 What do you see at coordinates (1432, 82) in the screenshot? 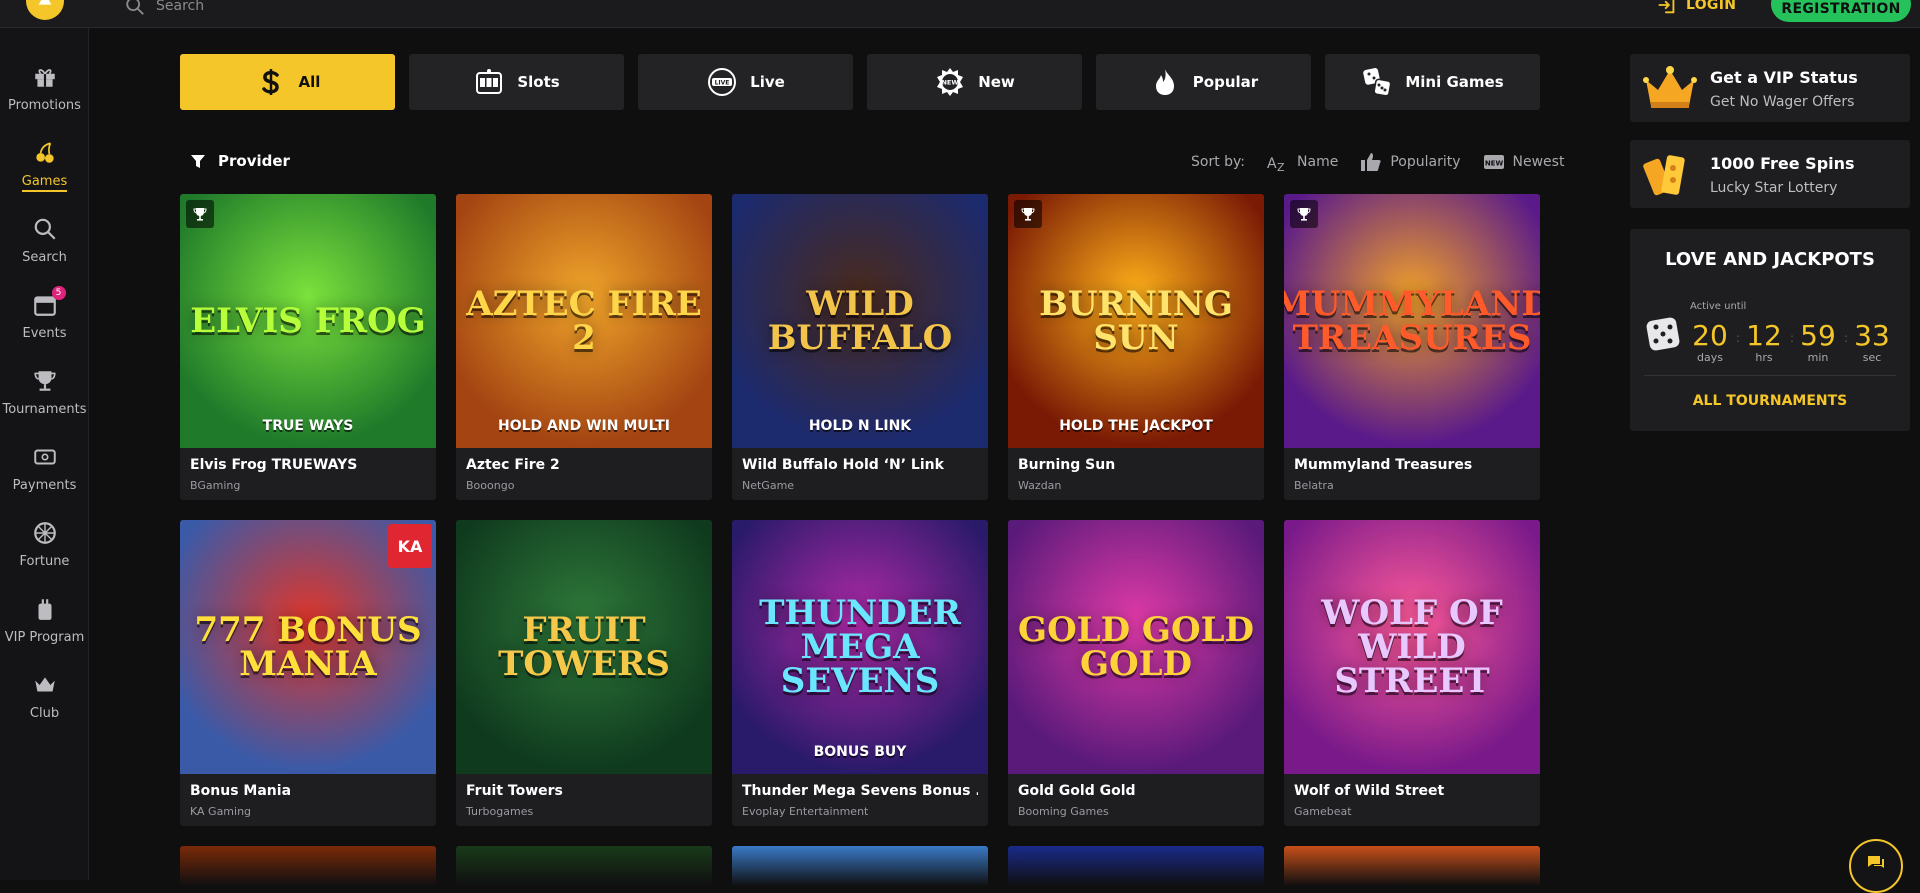
I see `tab-mini-games: Mini Games` at bounding box center [1432, 82].